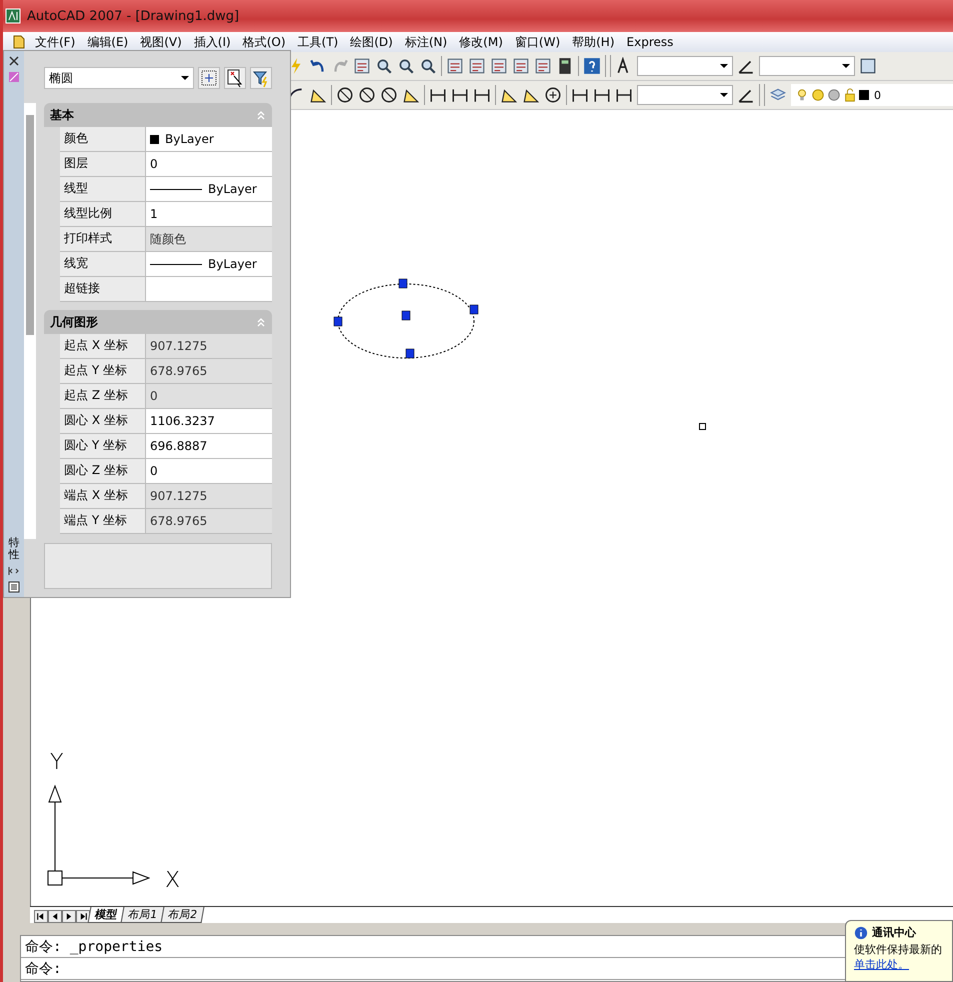 The width and height of the screenshot is (953, 982). What do you see at coordinates (553, 95) in the screenshot?
I see `tool-icon` at bounding box center [553, 95].